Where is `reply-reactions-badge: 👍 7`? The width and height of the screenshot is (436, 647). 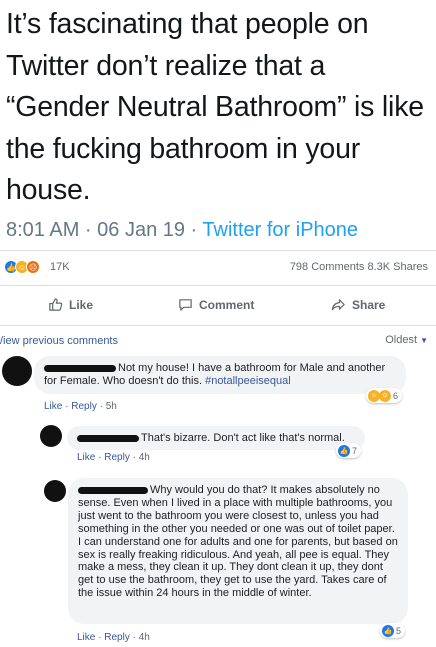 reply-reactions-badge: 👍 7 is located at coordinates (349, 450).